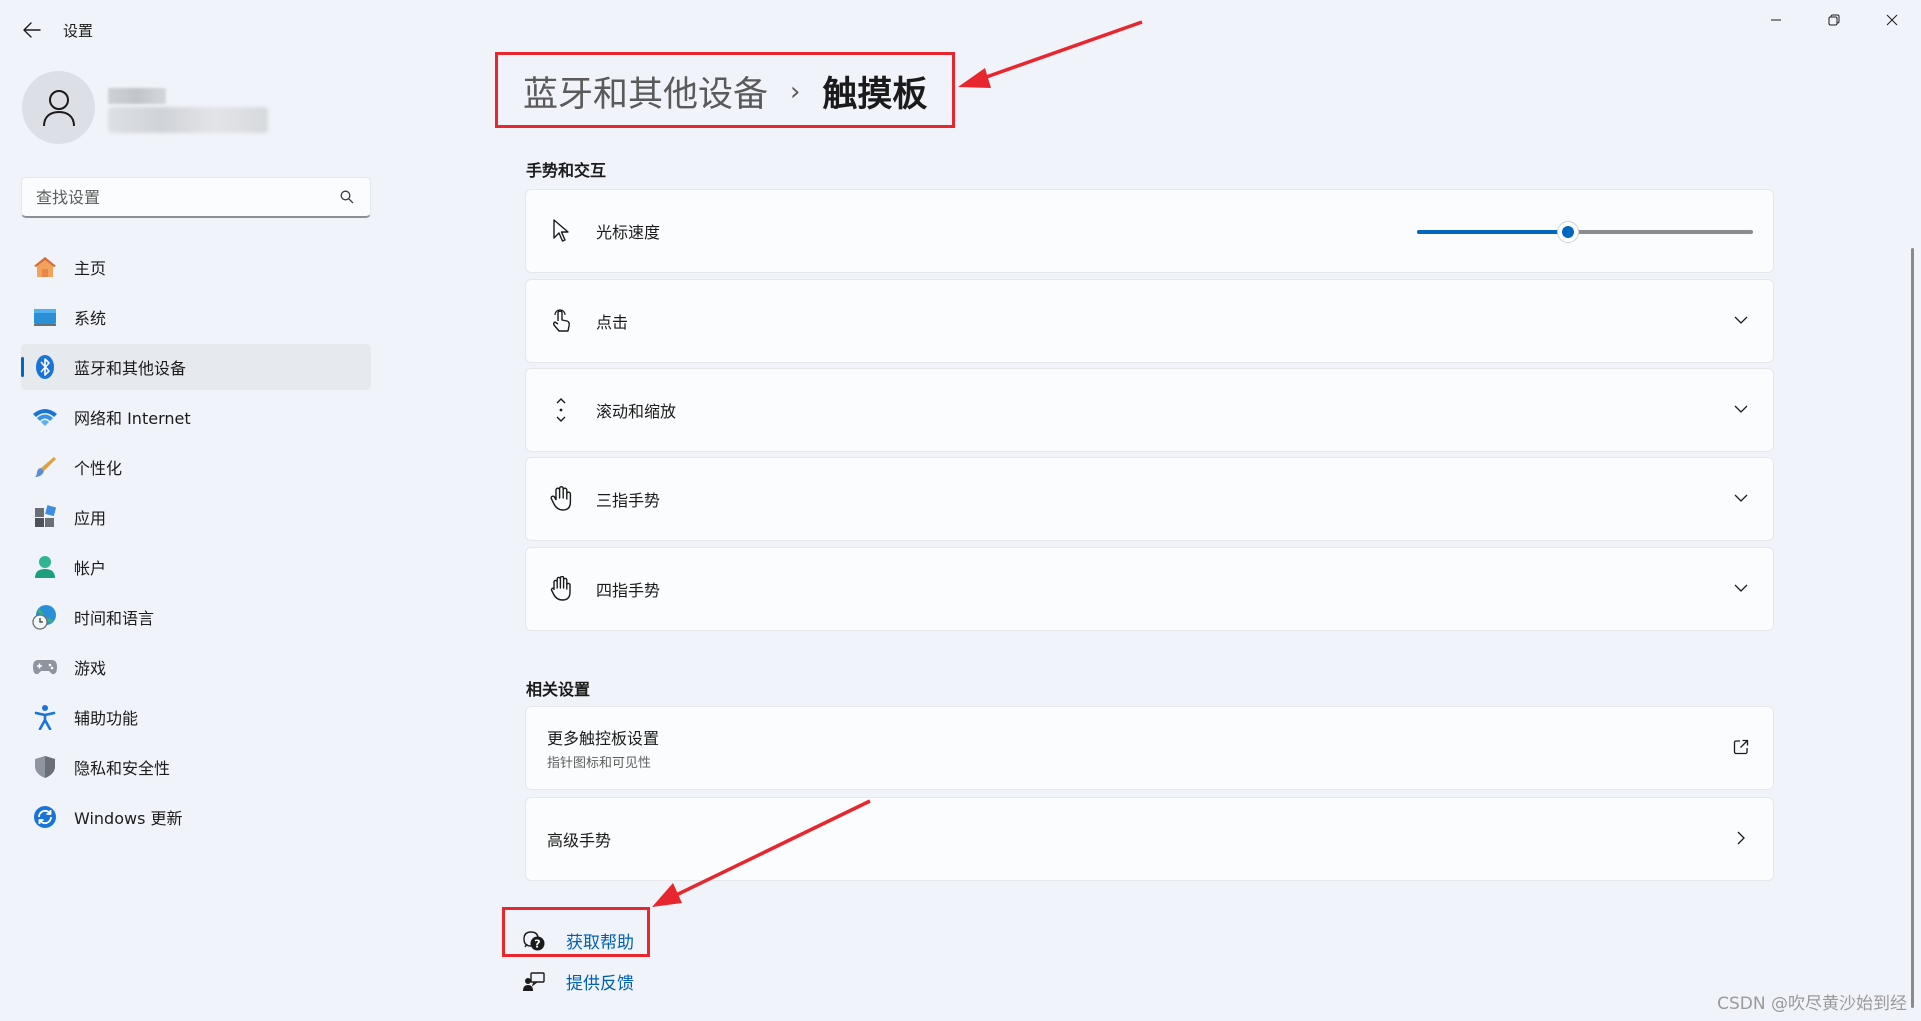 Image resolution: width=1921 pixels, height=1021 pixels. I want to click on sidebar-item-system: 系统, so click(196, 317).